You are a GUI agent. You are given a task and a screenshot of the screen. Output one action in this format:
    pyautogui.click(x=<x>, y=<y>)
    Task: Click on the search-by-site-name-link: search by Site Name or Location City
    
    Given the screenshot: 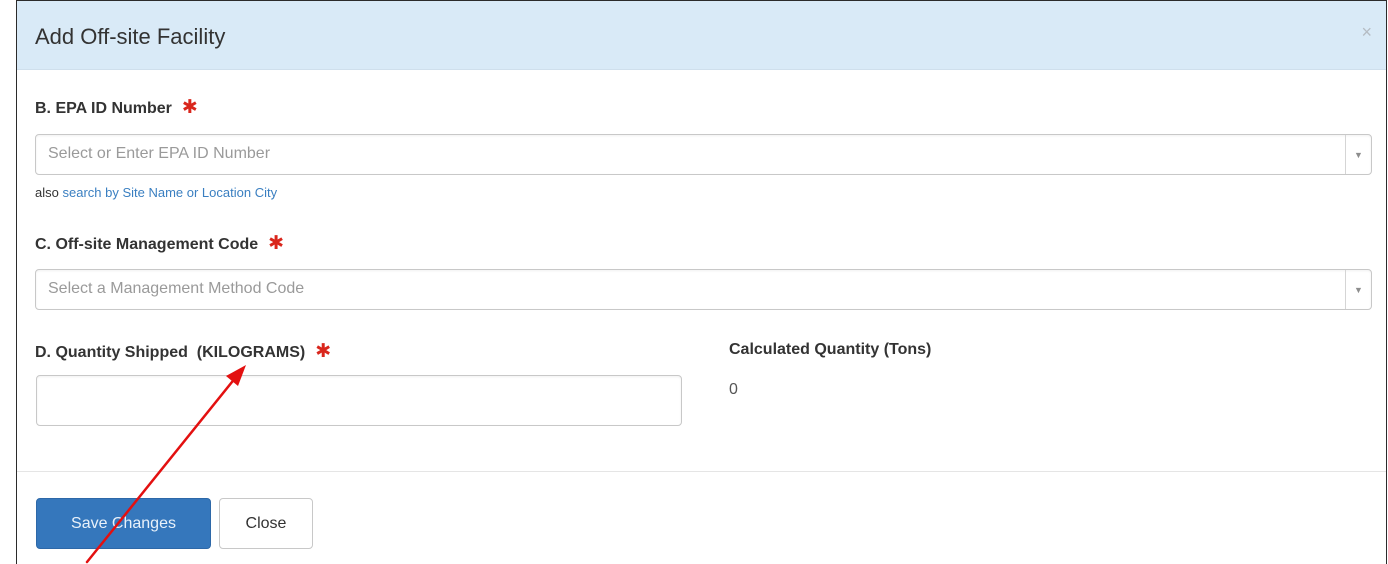 What is the action you would take?
    pyautogui.click(x=169, y=192)
    